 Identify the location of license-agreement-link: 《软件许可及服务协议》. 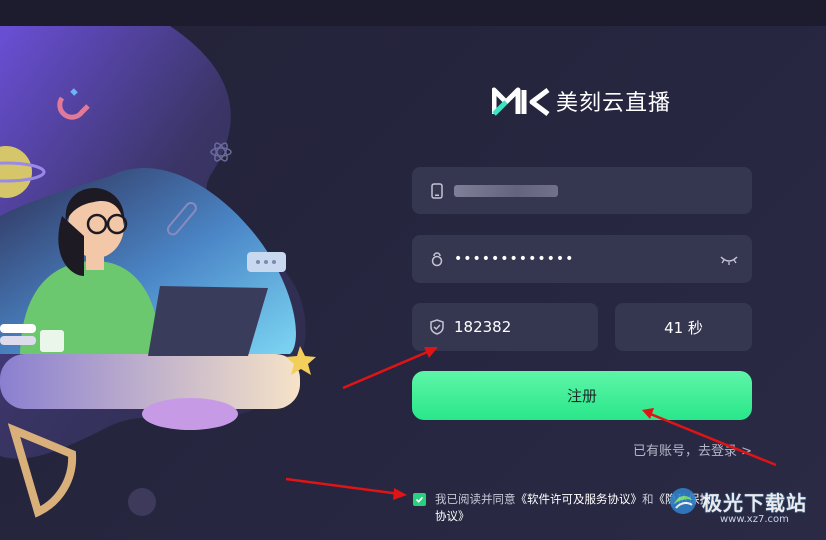
(579, 499).